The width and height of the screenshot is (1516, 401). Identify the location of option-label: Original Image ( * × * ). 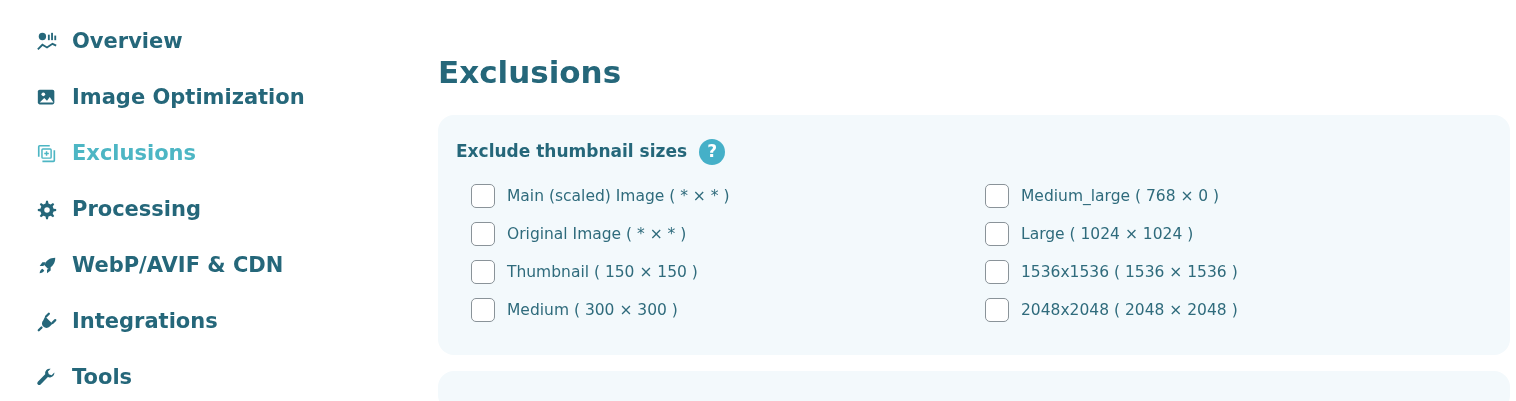
(597, 234).